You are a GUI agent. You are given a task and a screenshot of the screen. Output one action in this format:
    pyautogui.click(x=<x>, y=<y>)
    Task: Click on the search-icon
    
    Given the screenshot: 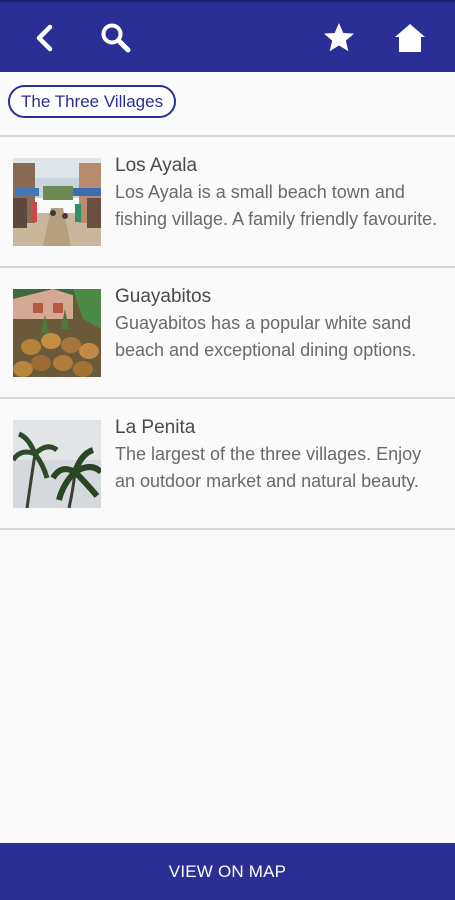 What is the action you would take?
    pyautogui.click(x=116, y=38)
    